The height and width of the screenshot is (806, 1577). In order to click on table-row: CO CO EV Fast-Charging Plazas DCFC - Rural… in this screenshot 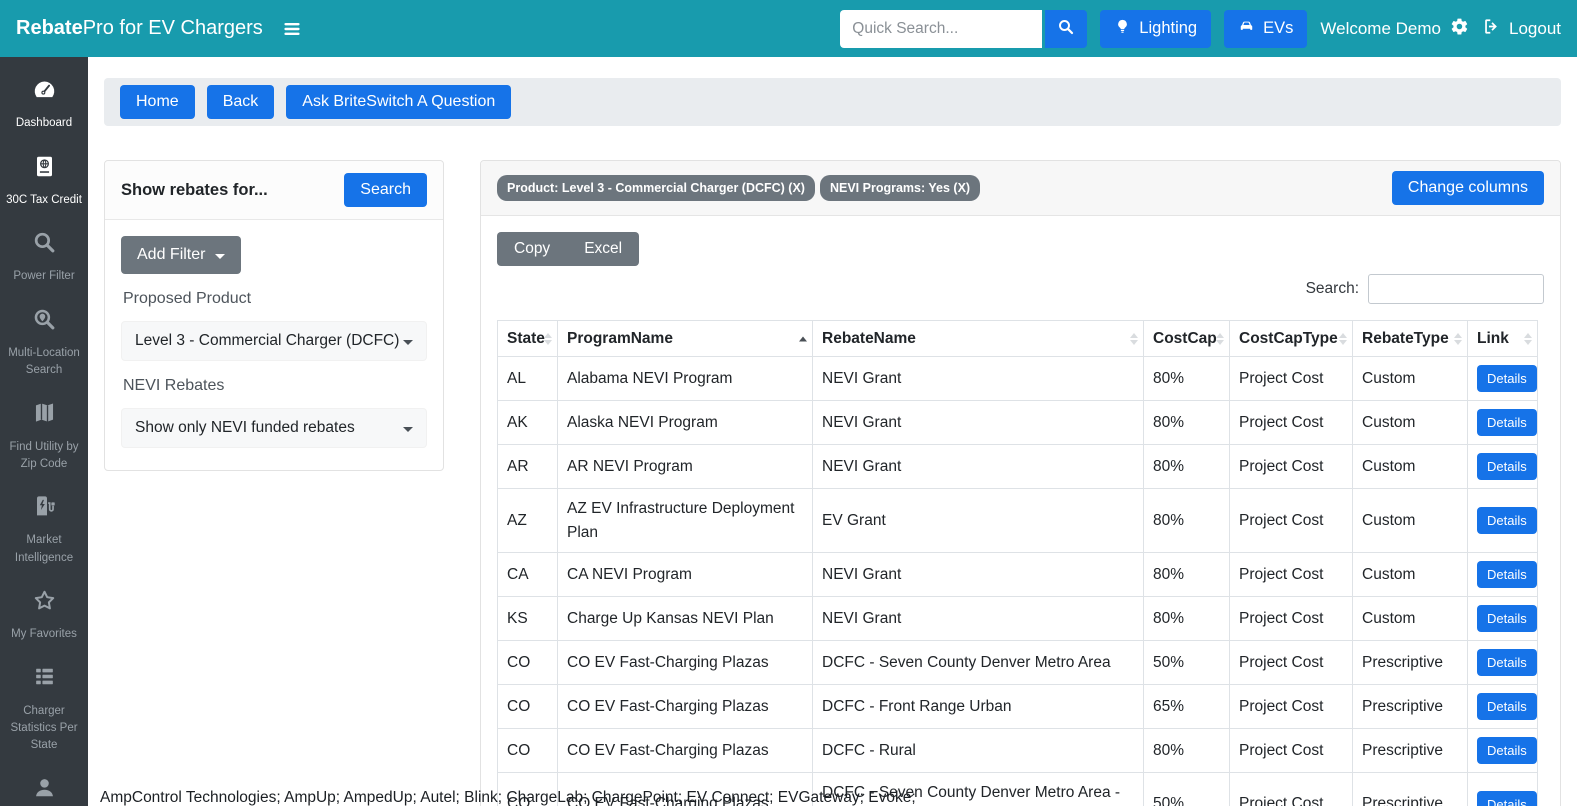, I will do `click(1017, 750)`.